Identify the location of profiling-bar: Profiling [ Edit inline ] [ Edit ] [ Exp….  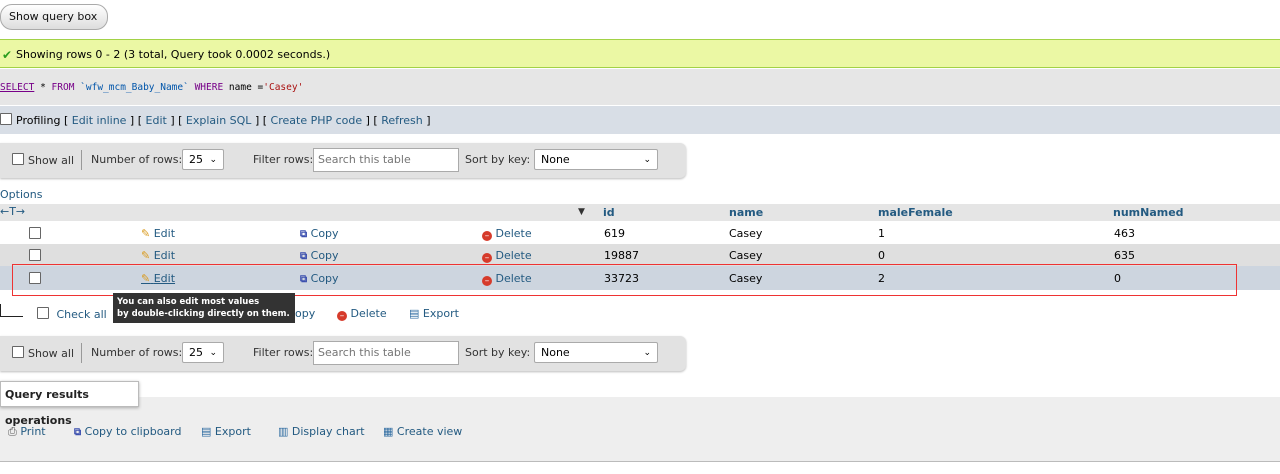
(640, 120).